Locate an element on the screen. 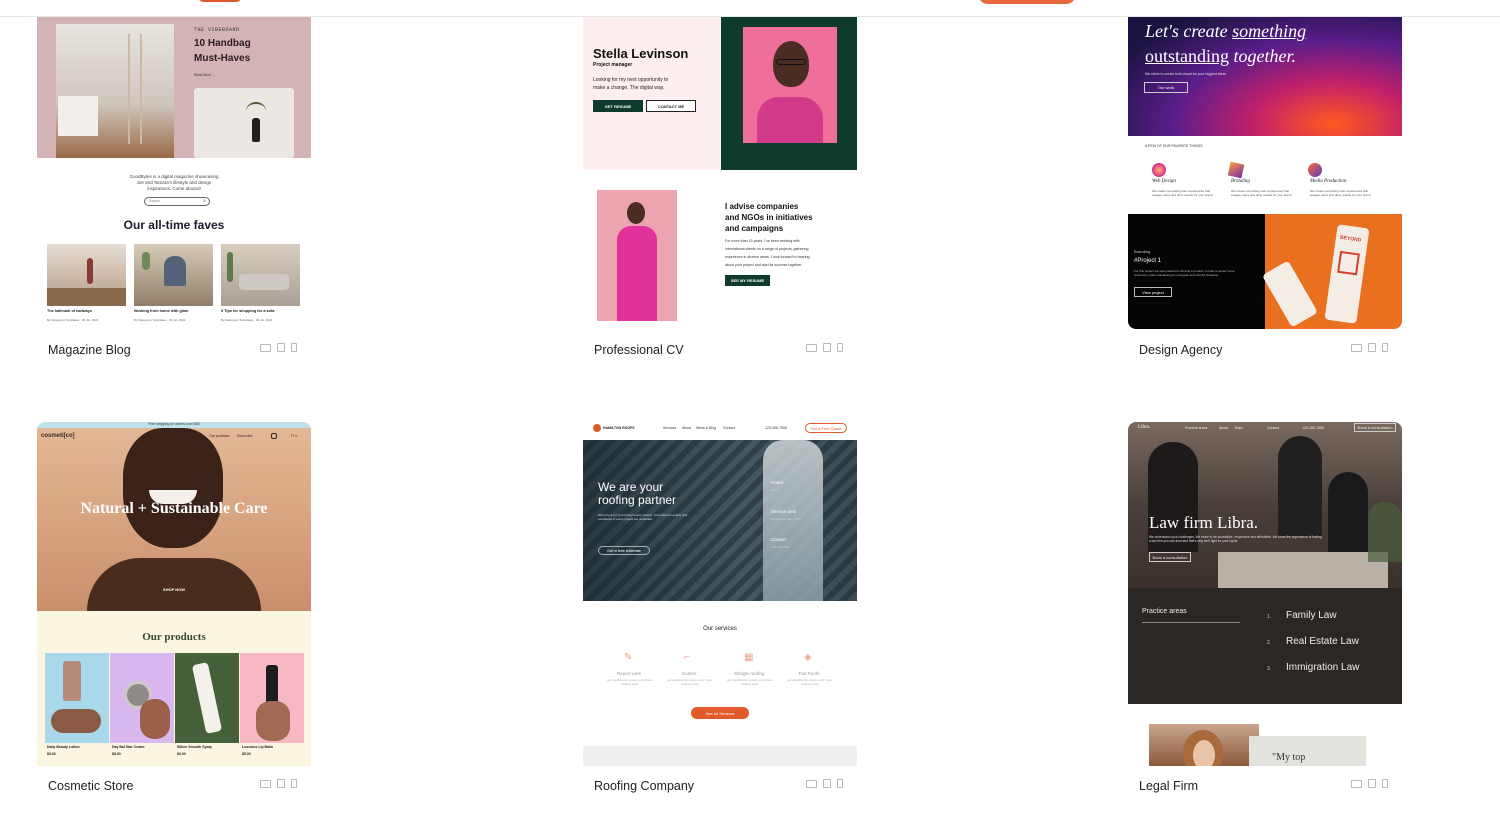 The height and width of the screenshot is (836, 1500). template-title: Design Agency is located at coordinates (1180, 350).